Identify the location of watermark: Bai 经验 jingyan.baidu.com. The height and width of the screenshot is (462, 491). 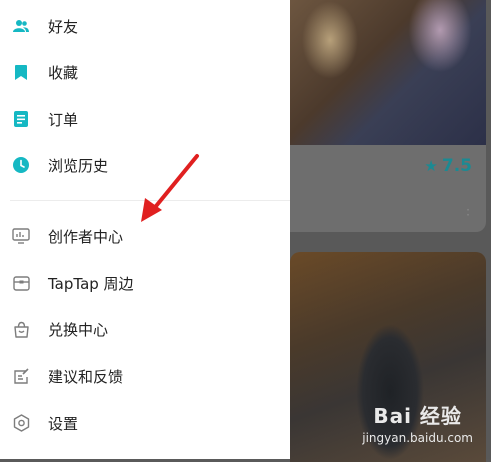
(417, 422).